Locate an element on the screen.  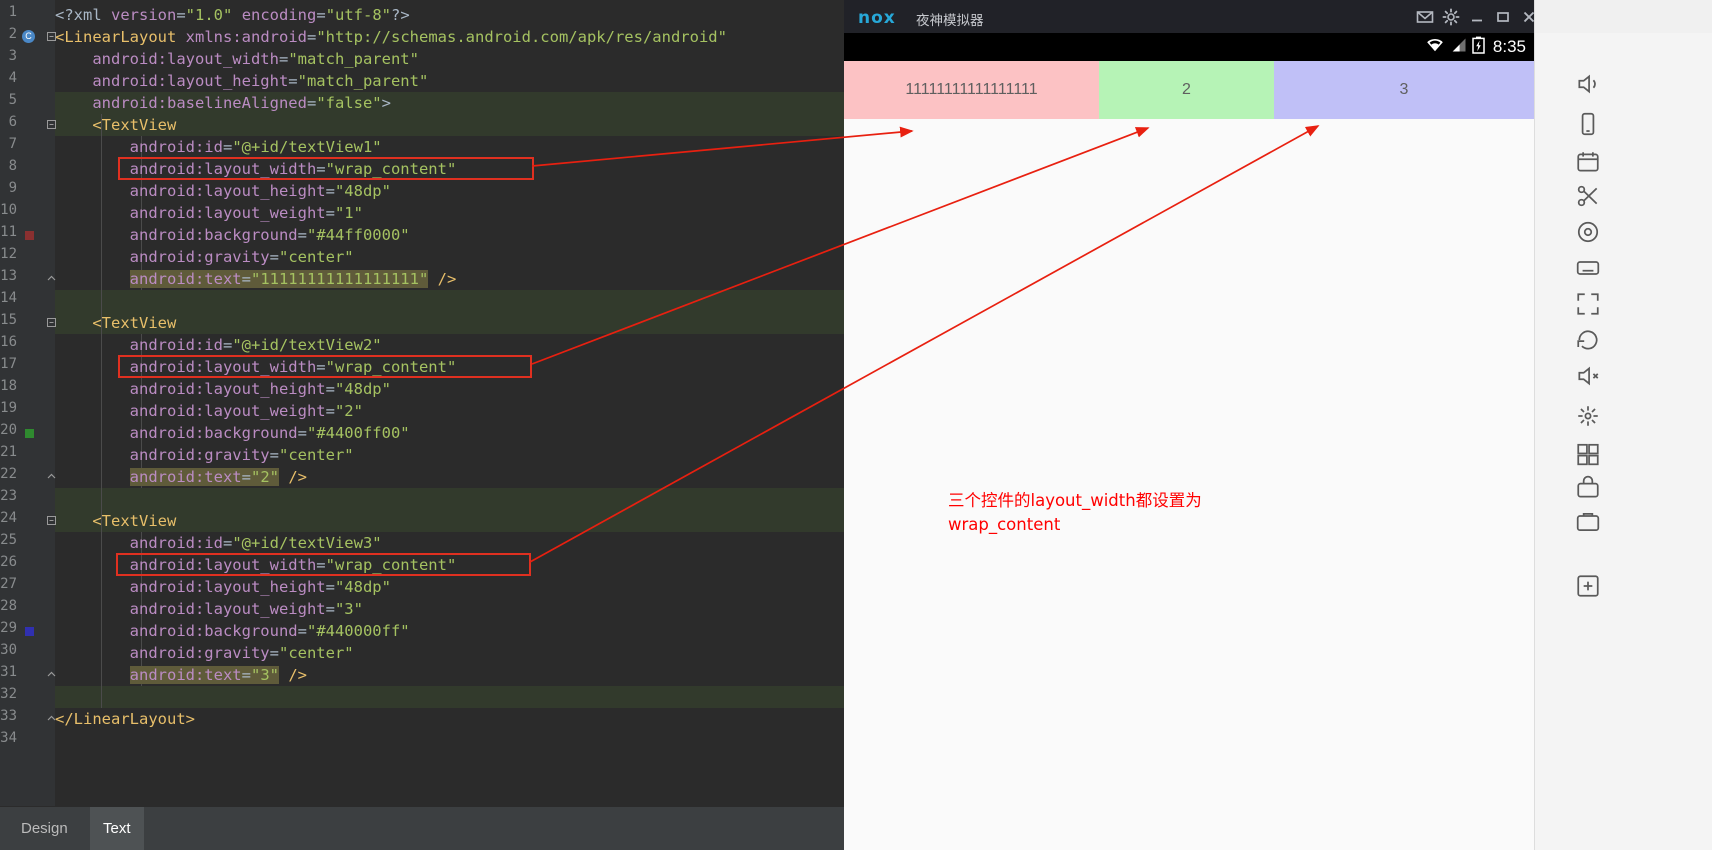
code-line: android:background="#4400ff00" is located at coordinates (232, 433).